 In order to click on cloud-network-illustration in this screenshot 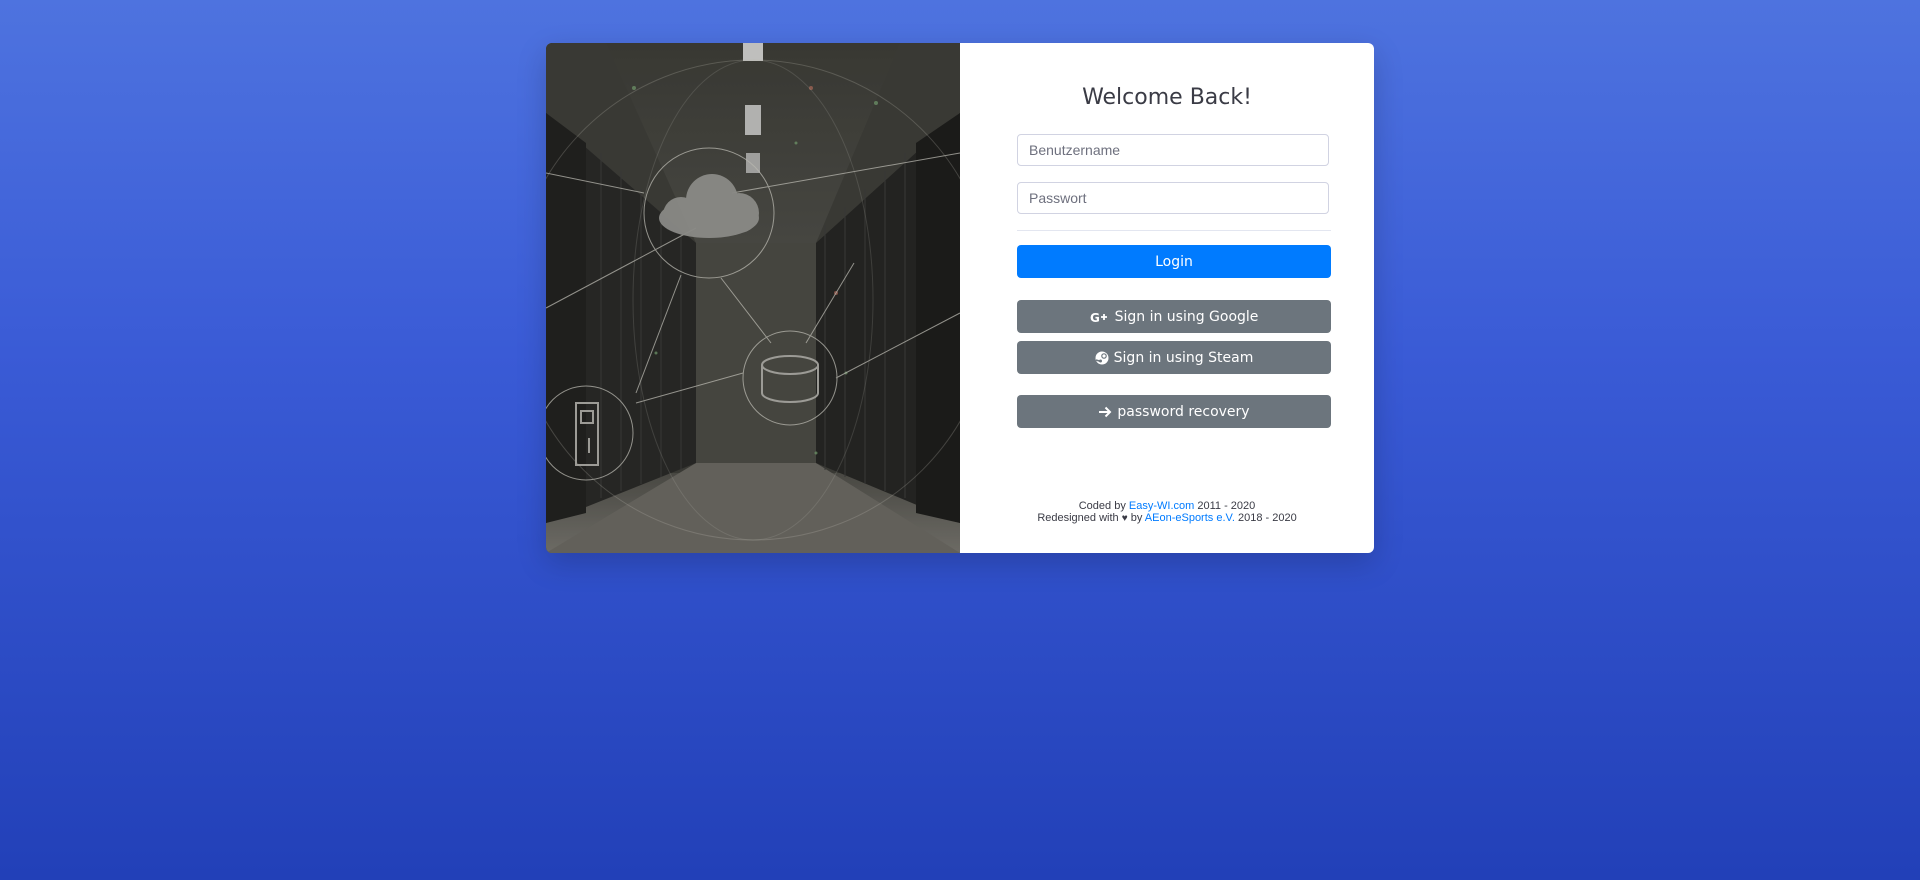, I will do `click(753, 298)`.